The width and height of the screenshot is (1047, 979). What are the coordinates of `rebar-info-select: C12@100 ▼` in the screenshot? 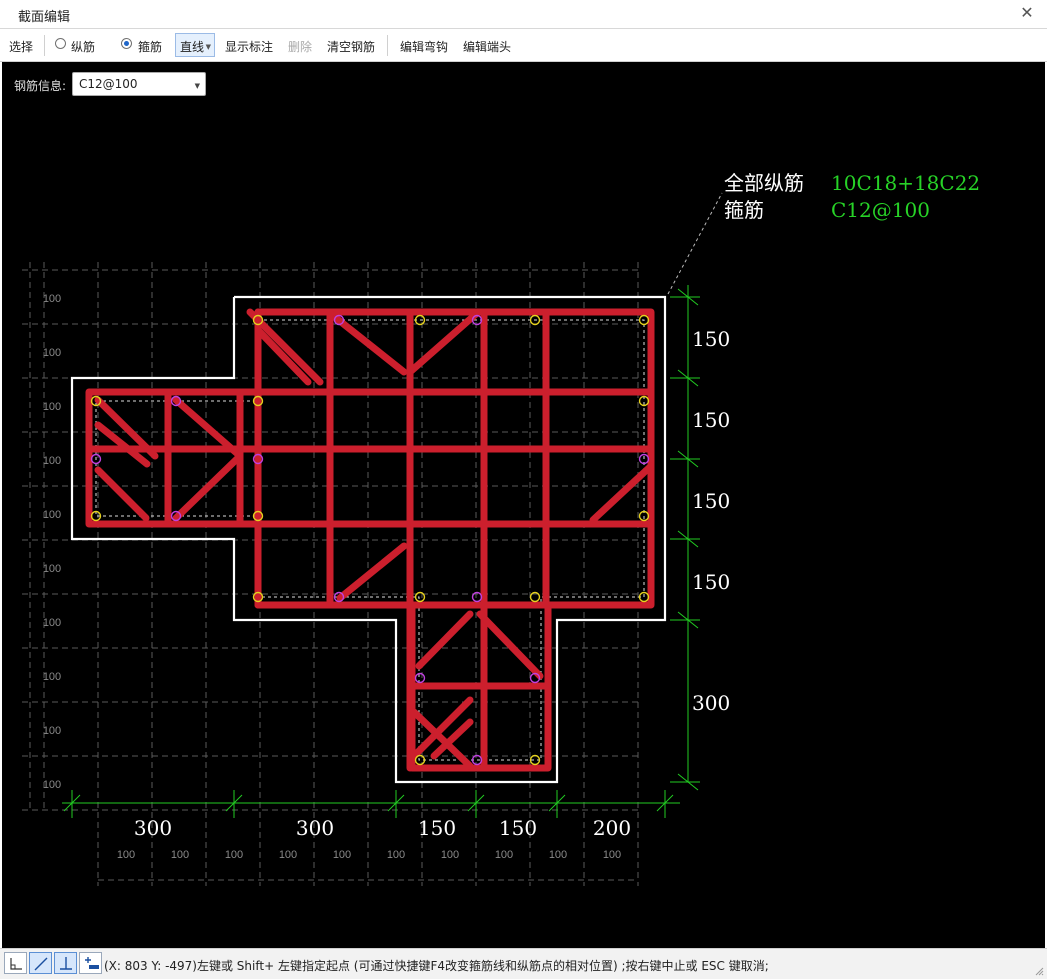 It's located at (139, 84).